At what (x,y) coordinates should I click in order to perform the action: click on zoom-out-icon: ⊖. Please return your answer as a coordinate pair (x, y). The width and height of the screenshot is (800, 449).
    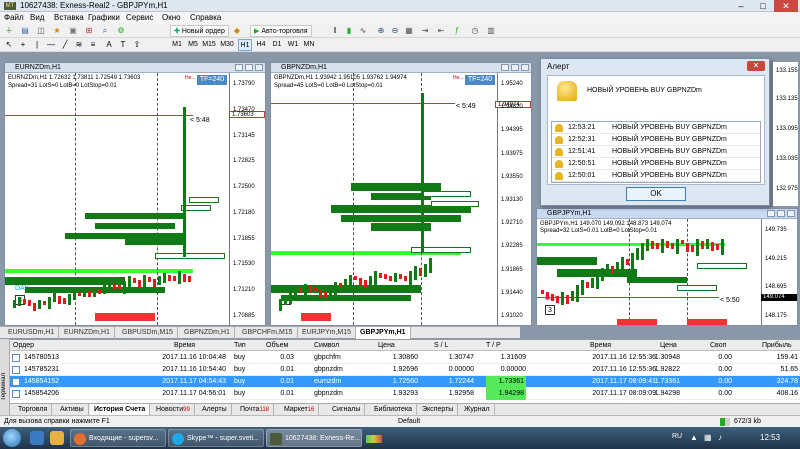
    Looking at the image, I should click on (395, 31).